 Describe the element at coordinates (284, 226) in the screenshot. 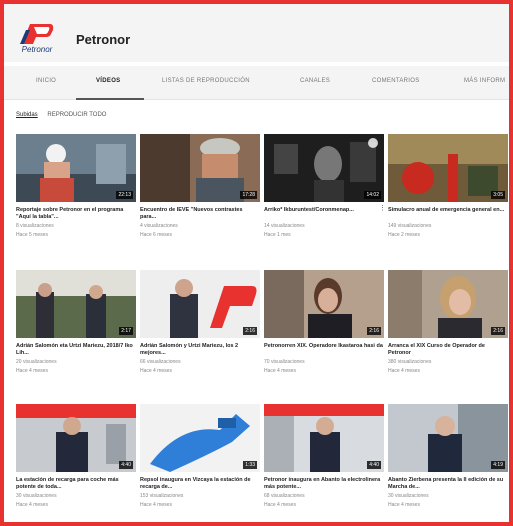

I see `video-views: 14 visualizaciones` at that location.